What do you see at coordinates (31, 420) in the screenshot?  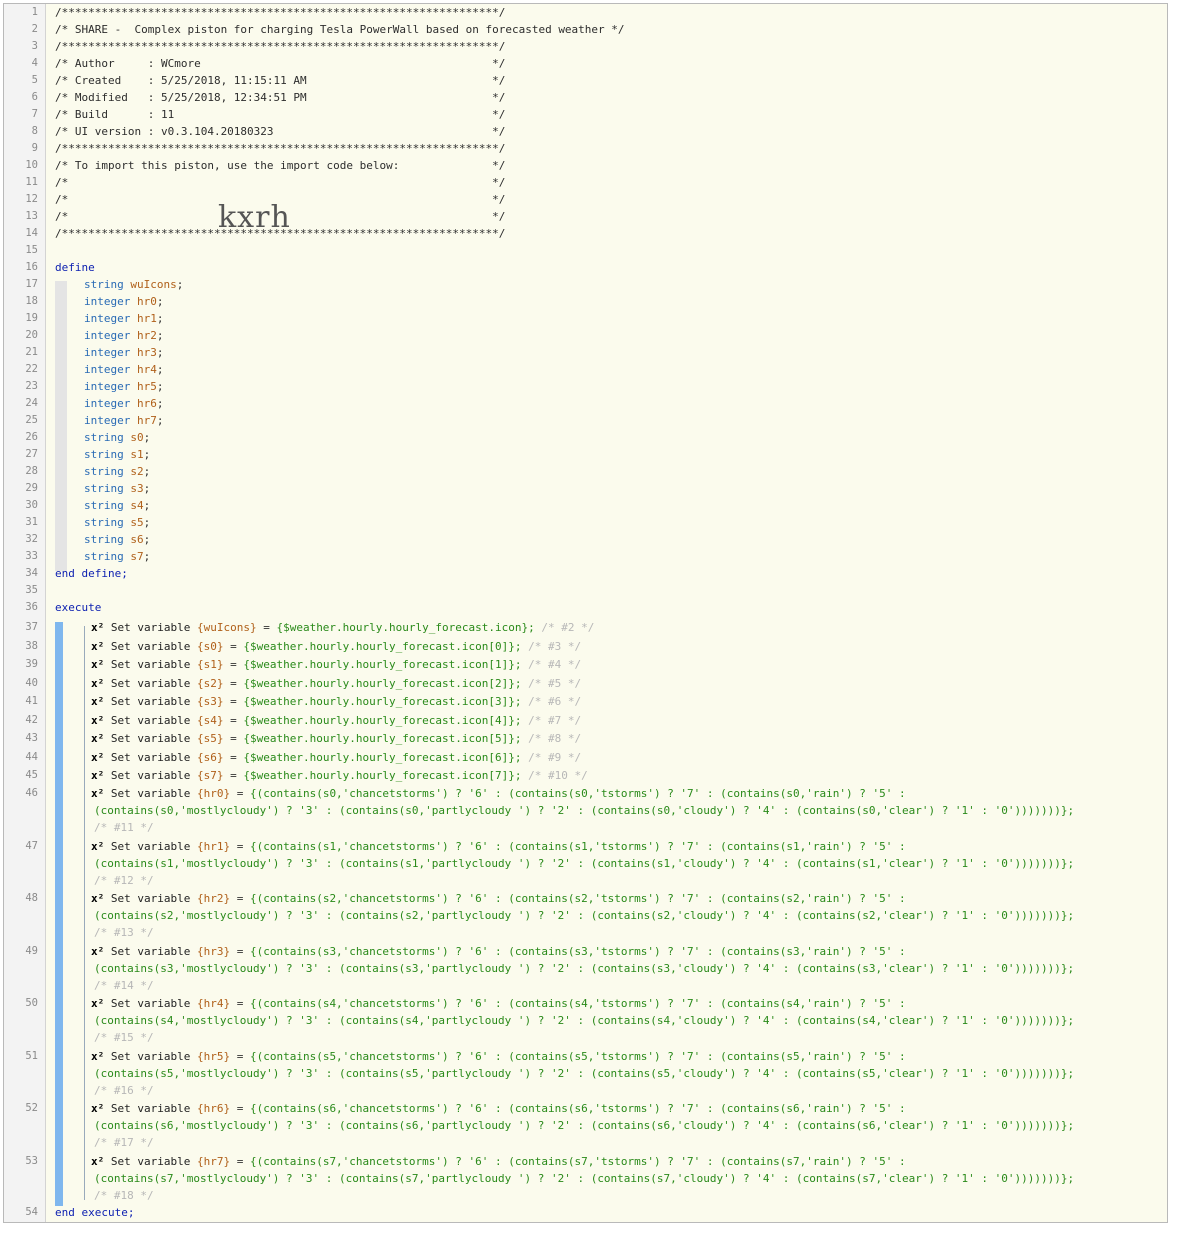 I see `line-number: 25` at bounding box center [31, 420].